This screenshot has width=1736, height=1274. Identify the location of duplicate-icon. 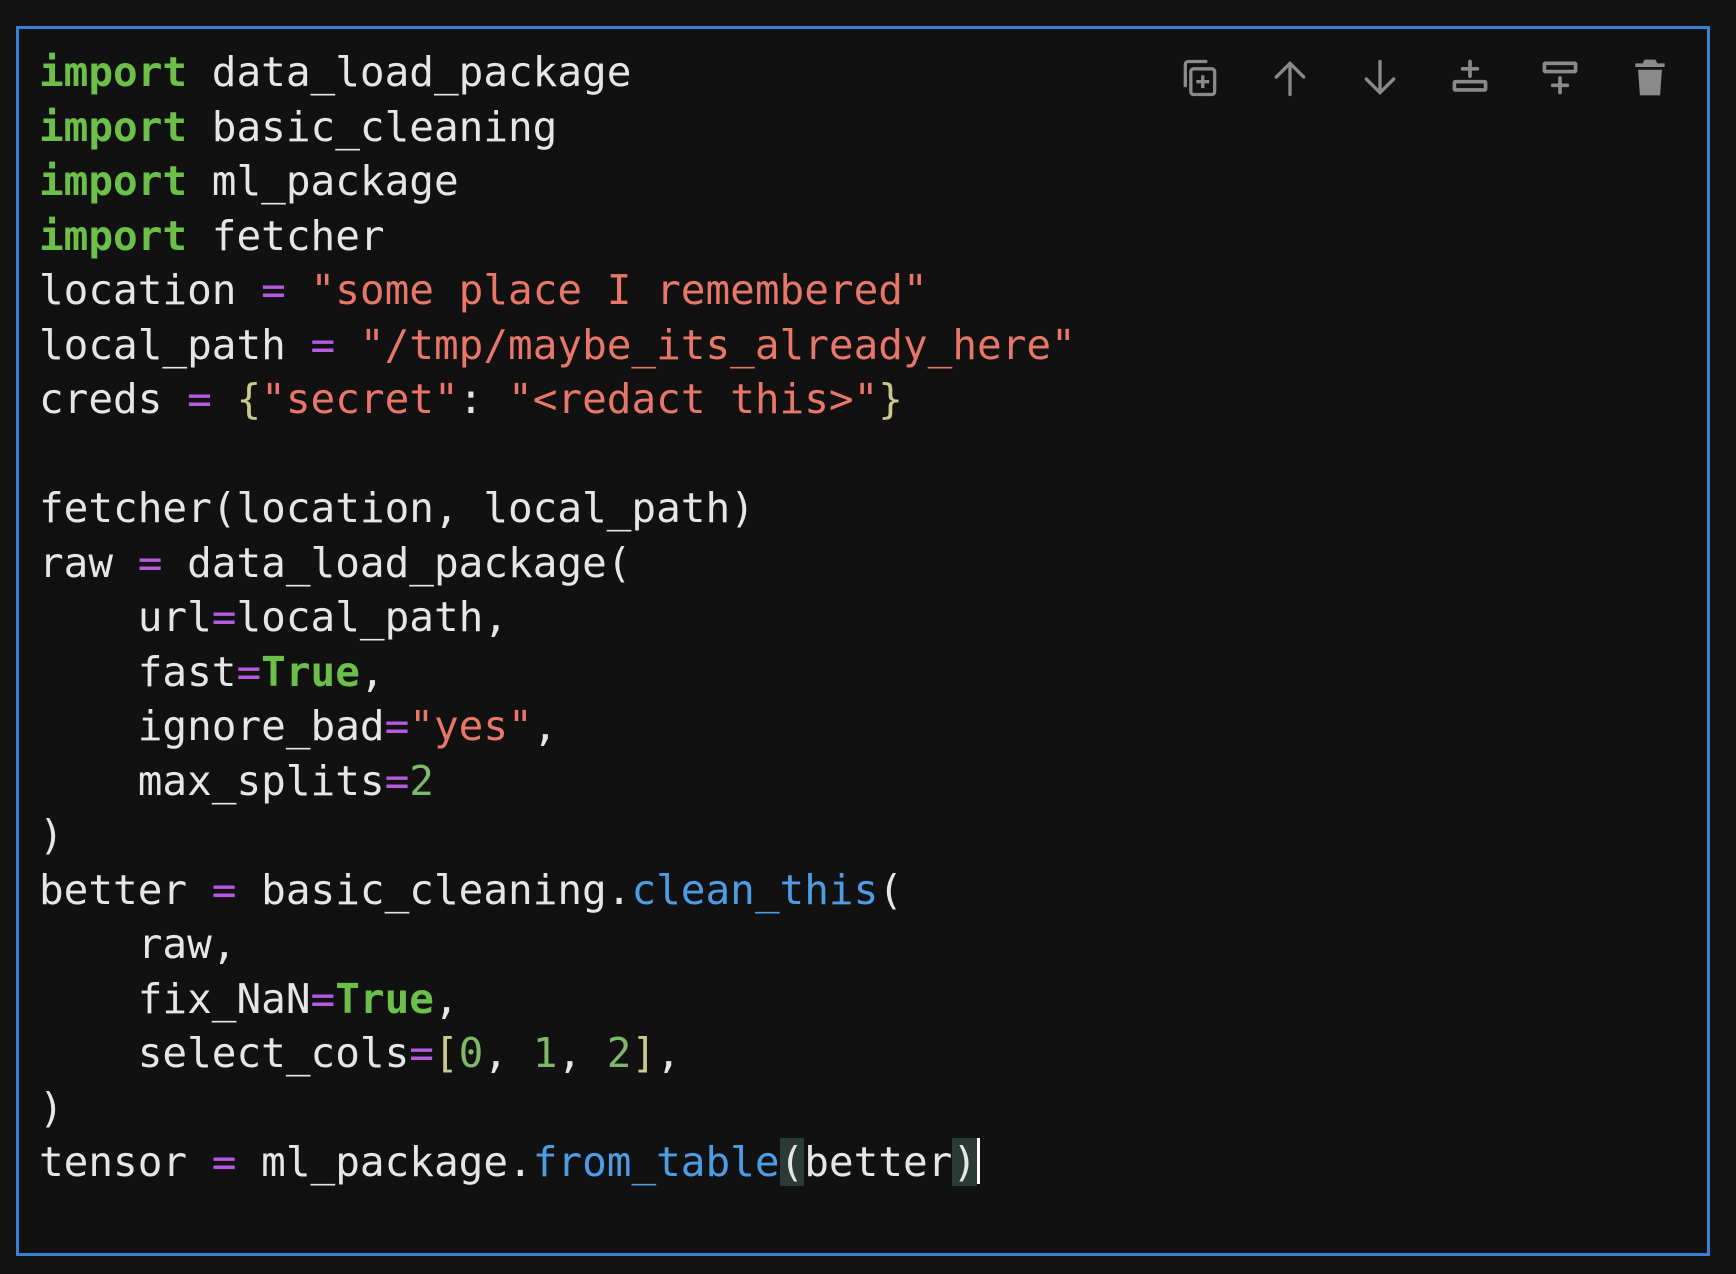
(1200, 78).